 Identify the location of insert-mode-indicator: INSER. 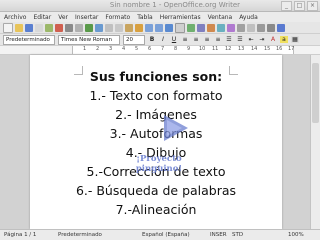
(218, 235).